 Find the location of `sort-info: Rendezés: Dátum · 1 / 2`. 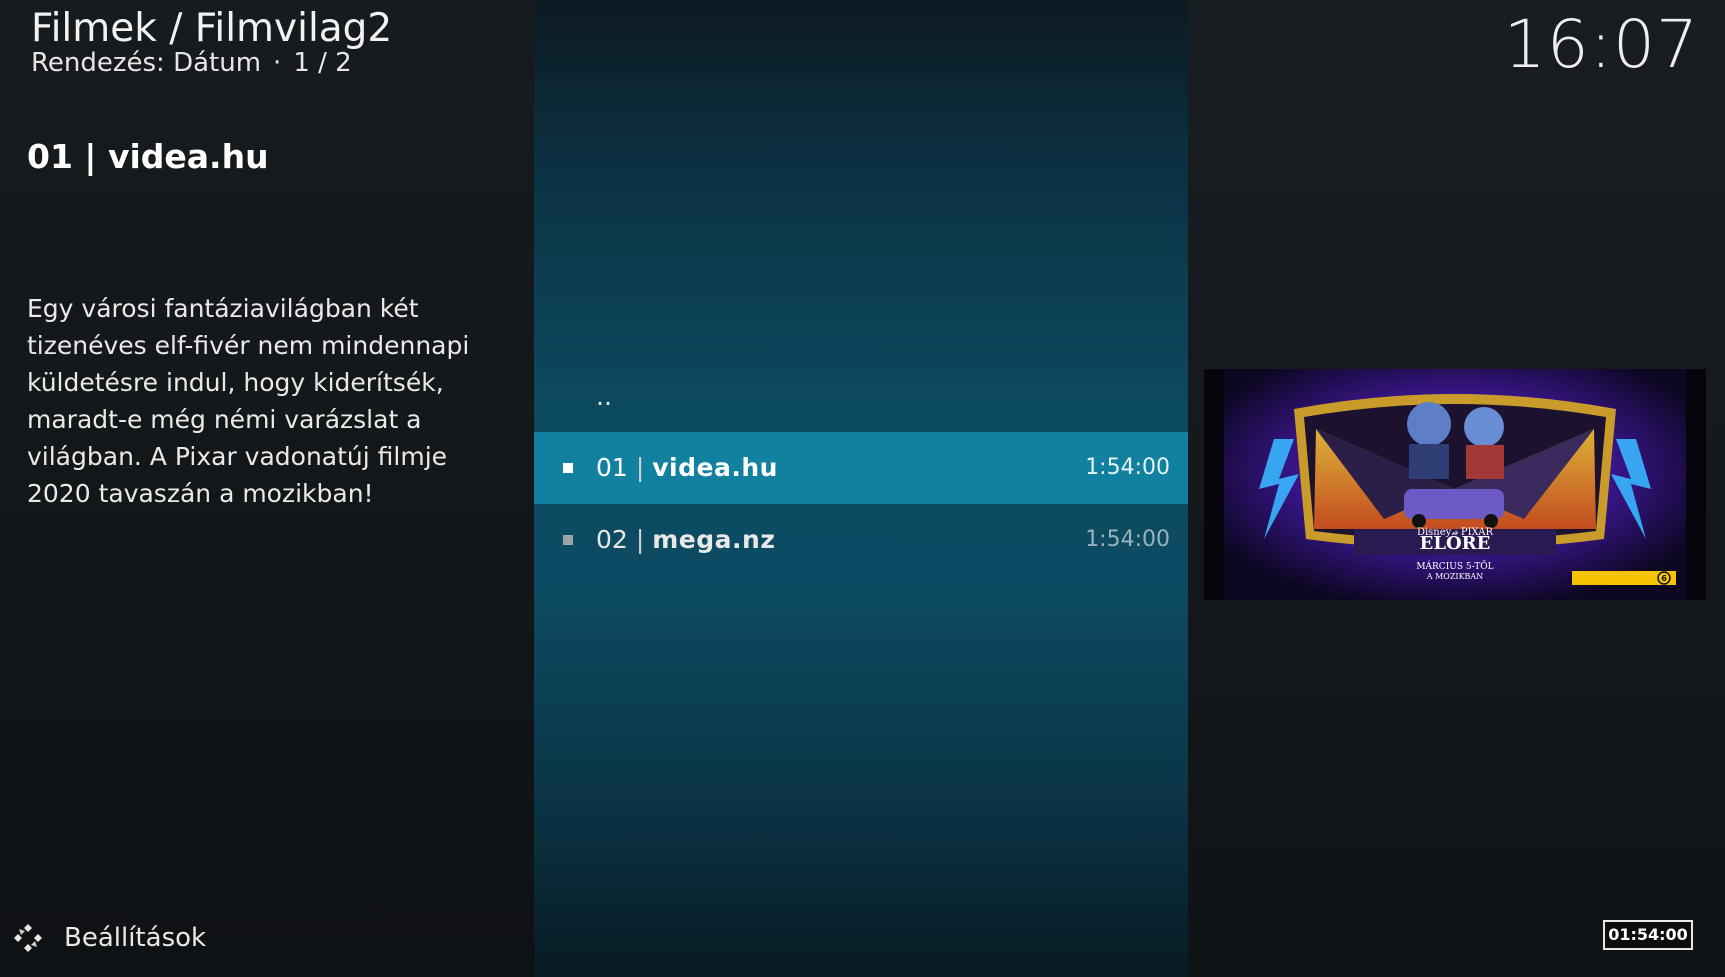

sort-info: Rendezés: Dátum · 1 / 2 is located at coordinates (191, 63).